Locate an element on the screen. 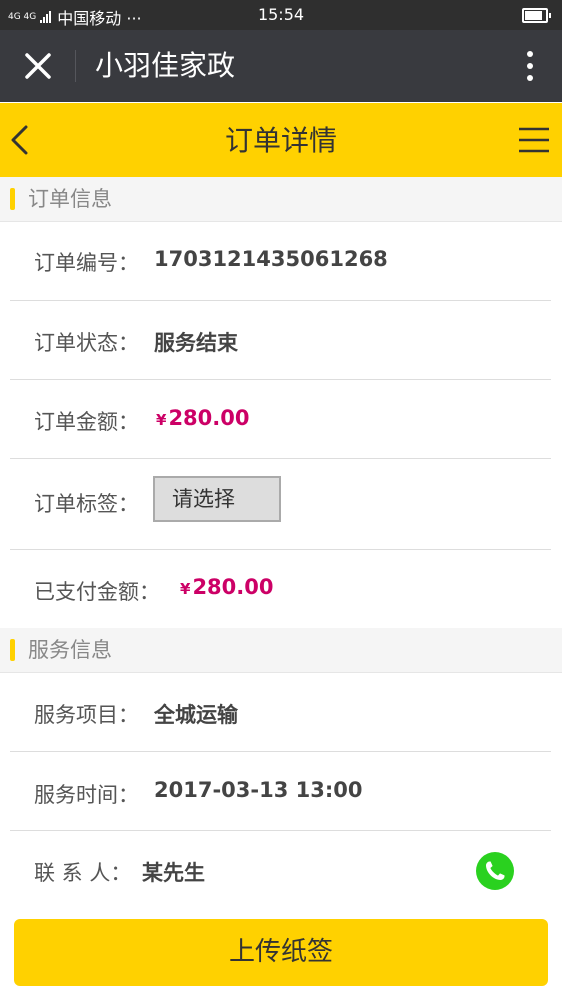 The width and height of the screenshot is (562, 1000). service-time-row: 服务时间： 2017-03-13 13:00 is located at coordinates (280, 791).